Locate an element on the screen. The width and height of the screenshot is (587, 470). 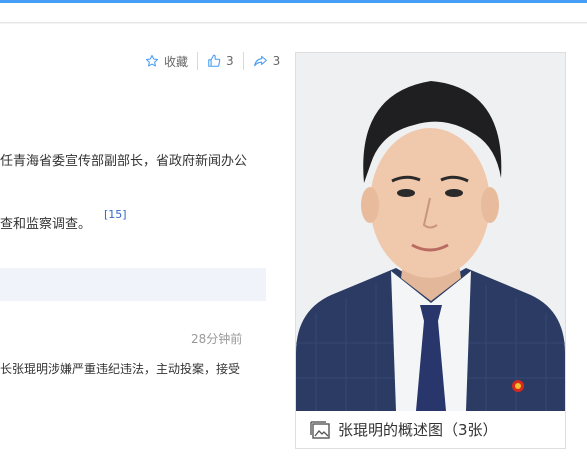
action-bar: 收藏 3 3 is located at coordinates (212, 61).